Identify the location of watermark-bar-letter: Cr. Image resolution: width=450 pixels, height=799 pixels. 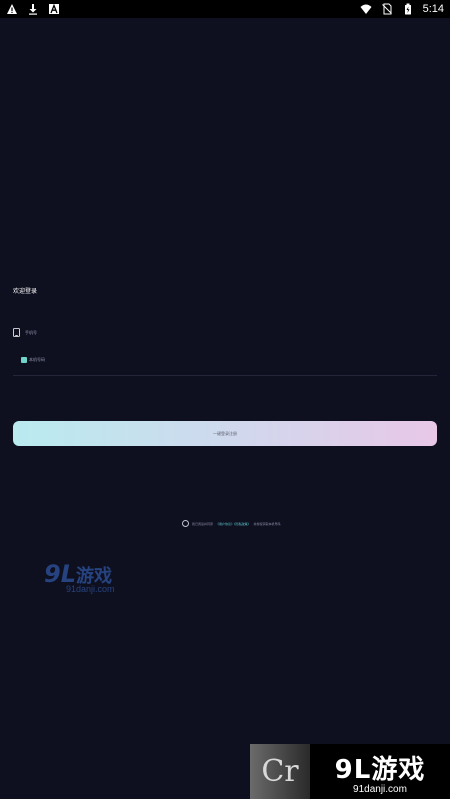
(280, 771).